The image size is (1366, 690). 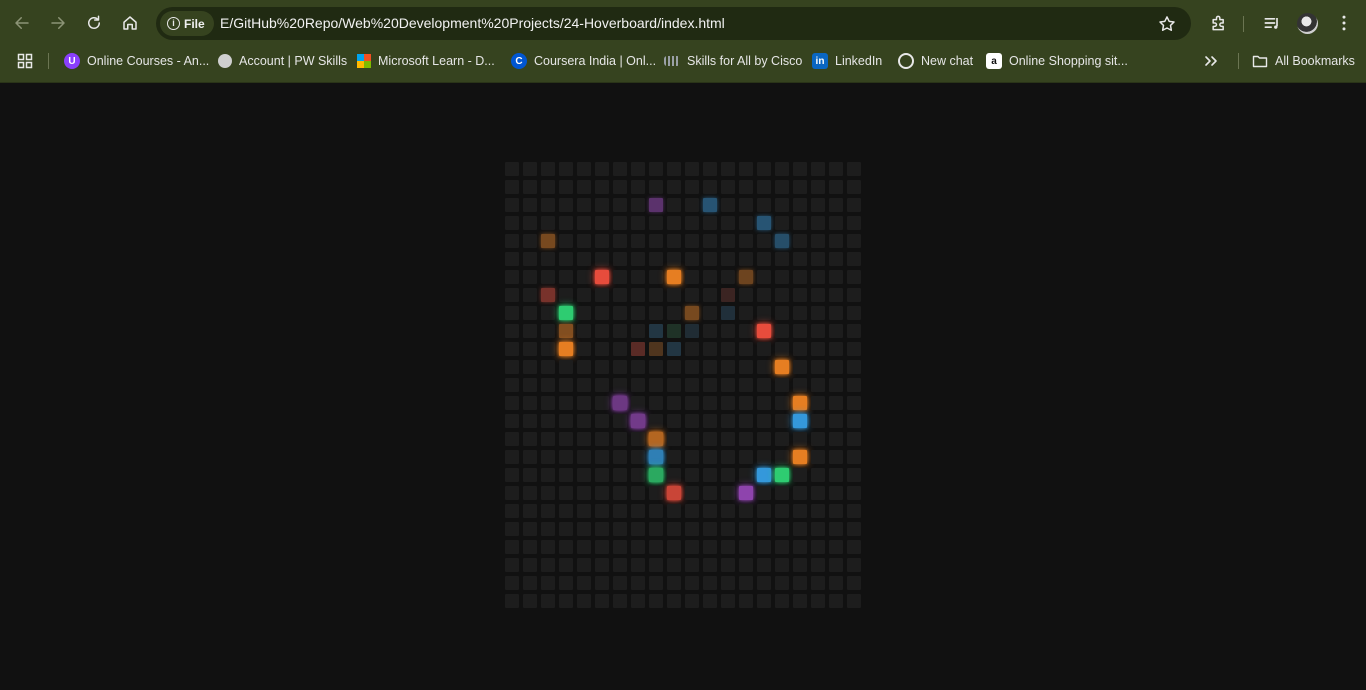 I want to click on apps-button, so click(x=25, y=61).